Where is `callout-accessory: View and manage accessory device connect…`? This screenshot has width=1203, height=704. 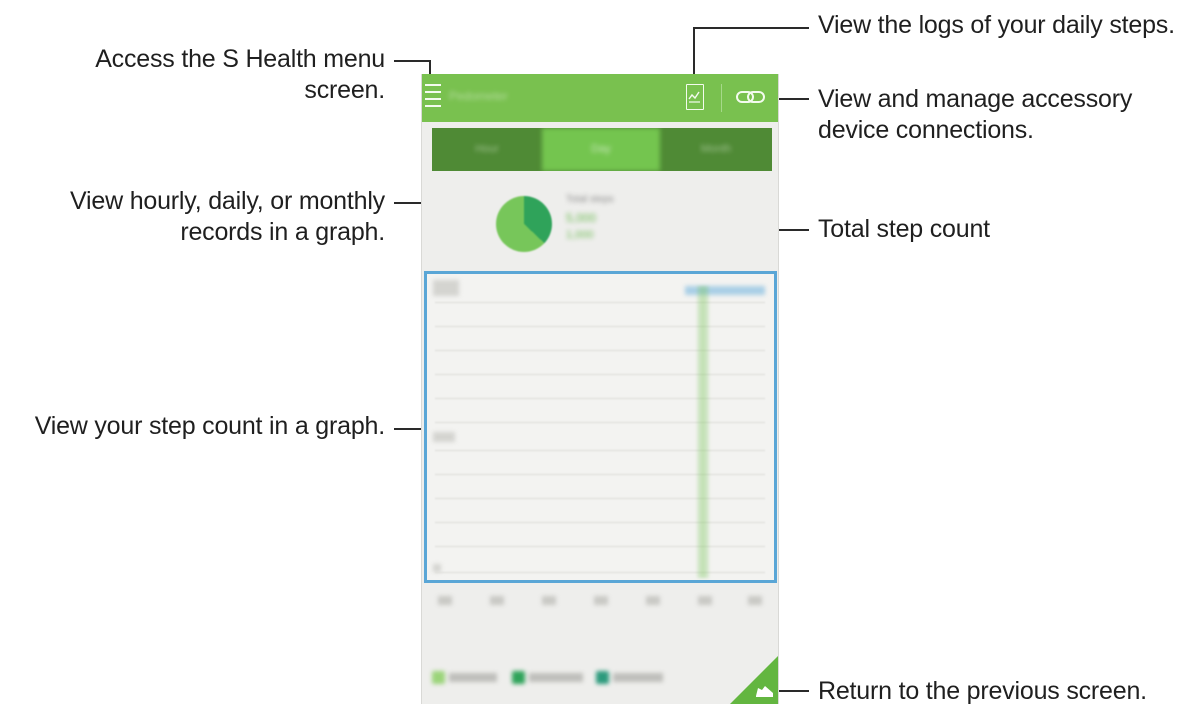
callout-accessory: View and manage accessory device connect… is located at coordinates (1010, 115).